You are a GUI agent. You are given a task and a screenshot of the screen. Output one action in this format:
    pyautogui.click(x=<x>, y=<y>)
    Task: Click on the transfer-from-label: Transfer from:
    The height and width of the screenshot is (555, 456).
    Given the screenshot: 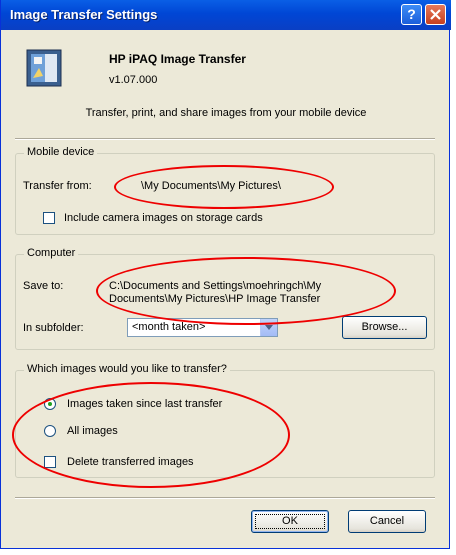 What is the action you would take?
    pyautogui.click(x=57, y=186)
    